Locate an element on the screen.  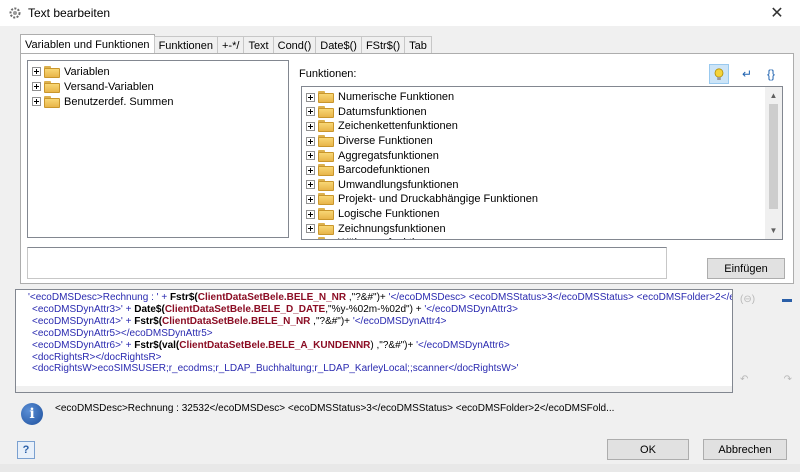
function-category: Zeichenkettenfunktionen is located at coordinates (382, 126).